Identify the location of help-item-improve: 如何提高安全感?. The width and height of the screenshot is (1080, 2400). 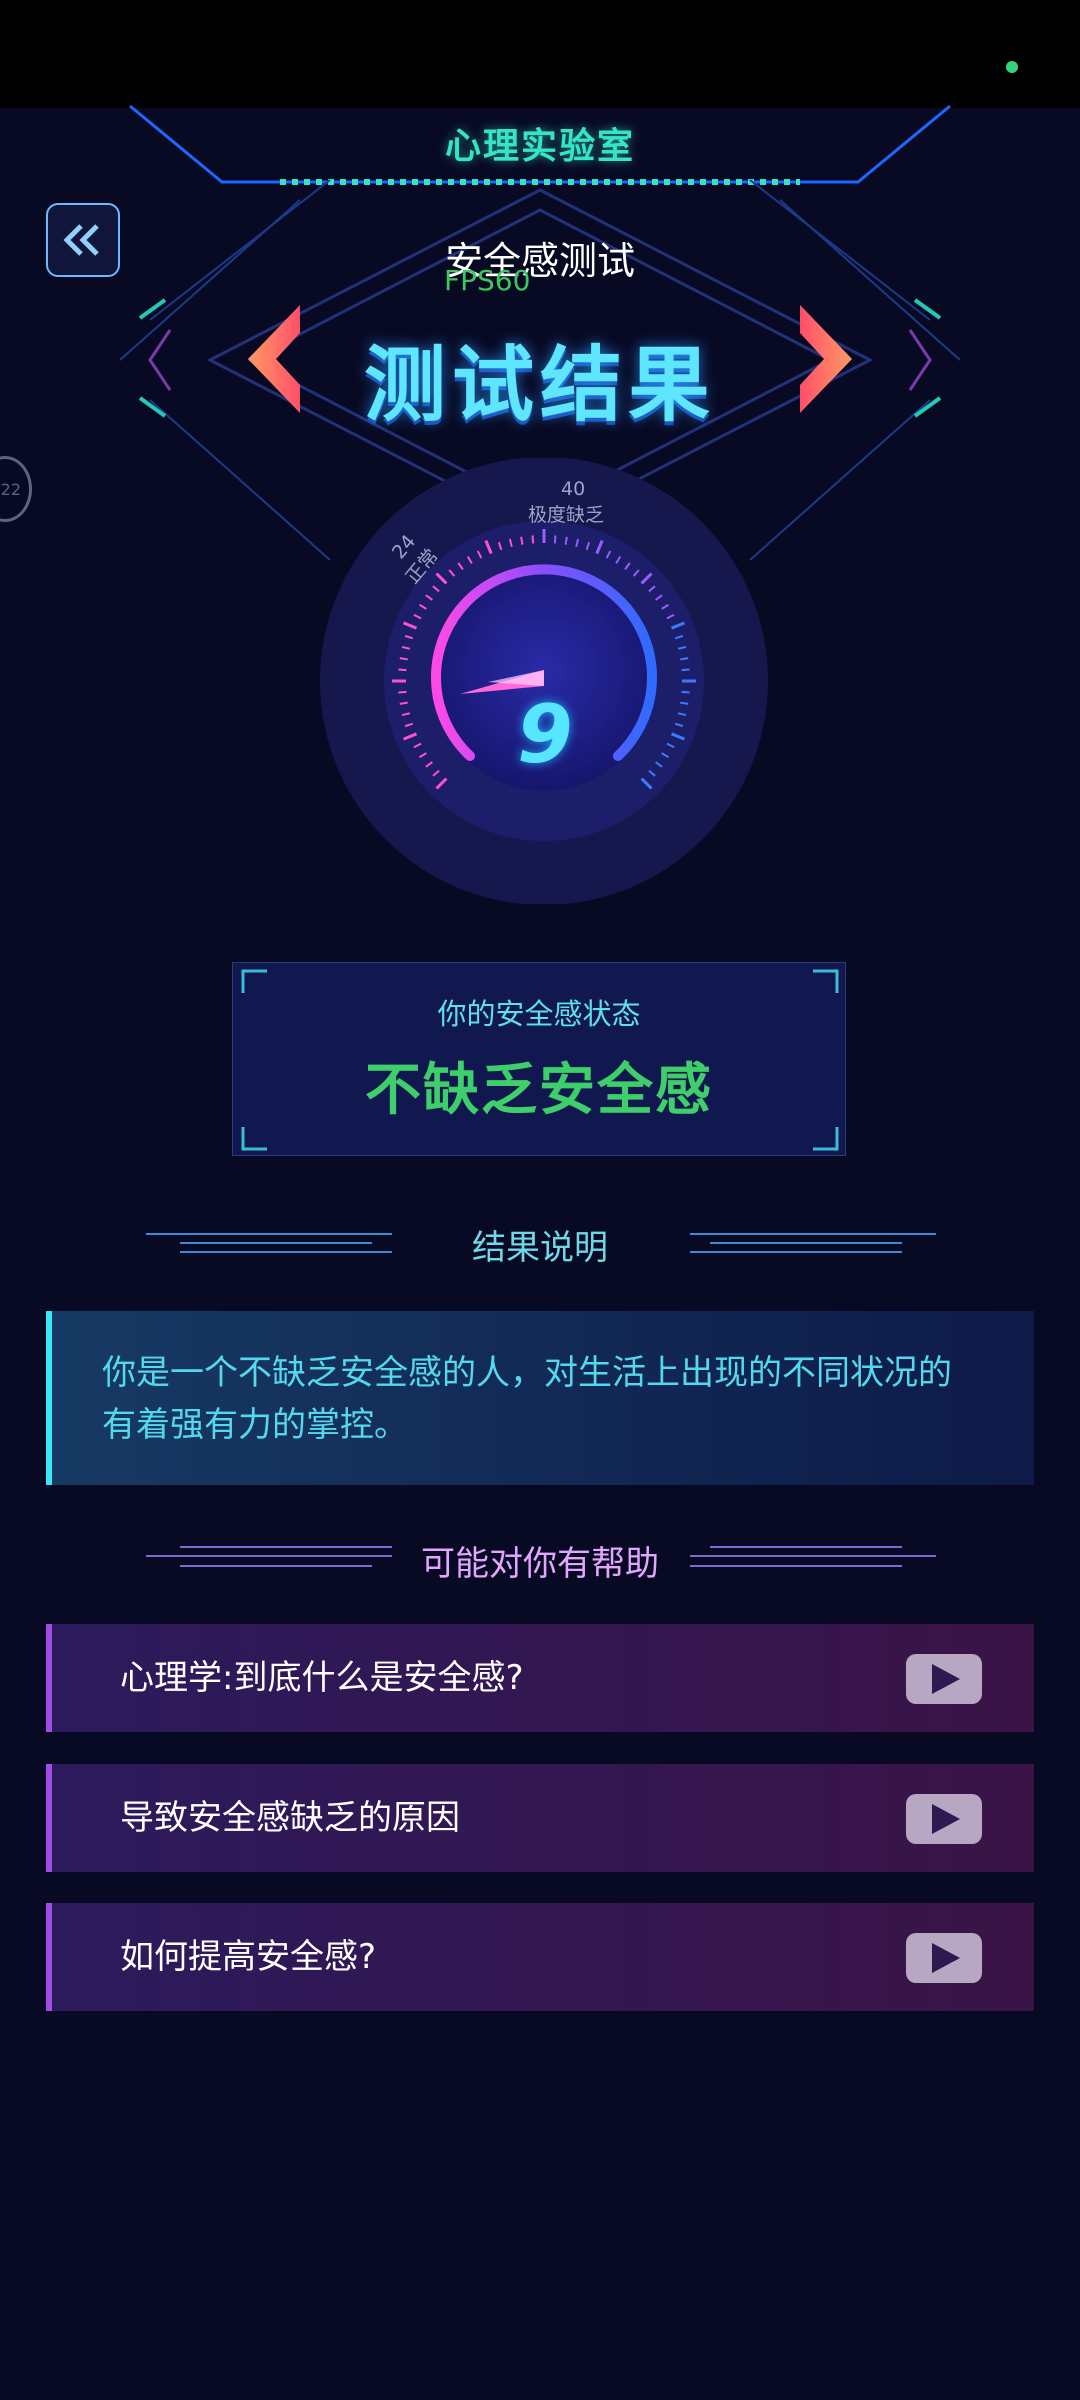
(540, 1957).